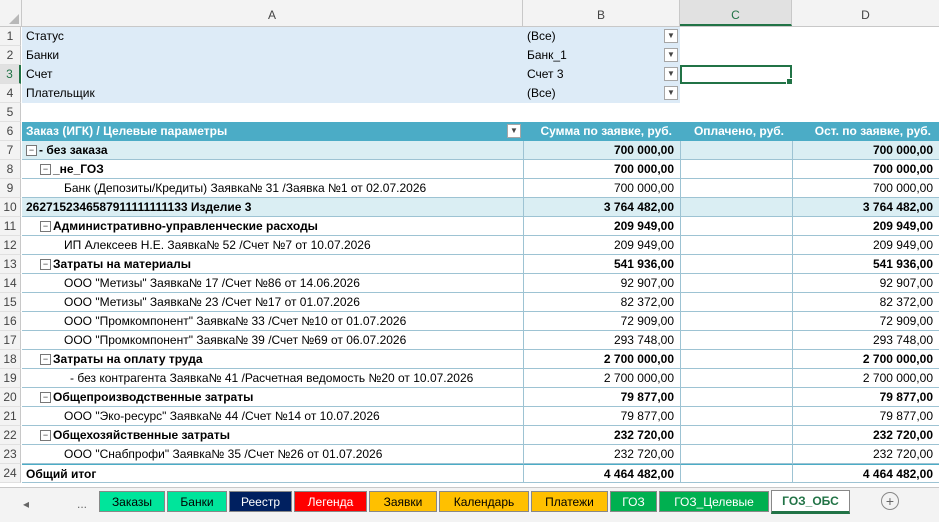 The image size is (939, 522). What do you see at coordinates (272, 169) in the screenshot?
I see `pivot-group-cell: − _не_ГОЗ` at bounding box center [272, 169].